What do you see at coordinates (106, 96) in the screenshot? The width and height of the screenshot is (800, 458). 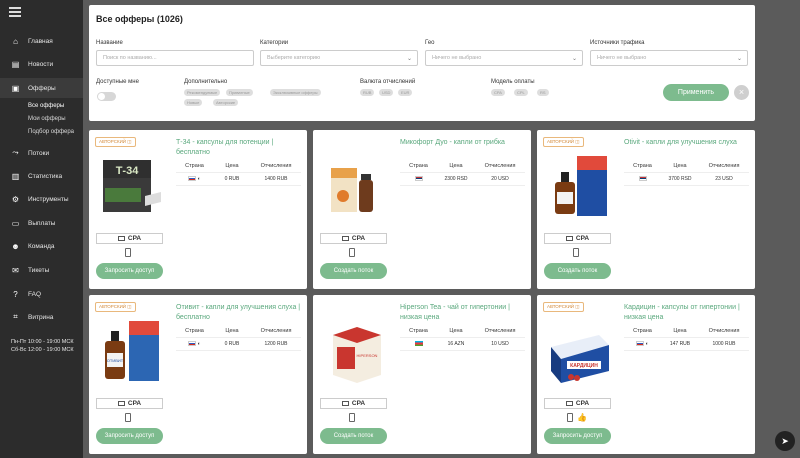 I see `available-toggle` at bounding box center [106, 96].